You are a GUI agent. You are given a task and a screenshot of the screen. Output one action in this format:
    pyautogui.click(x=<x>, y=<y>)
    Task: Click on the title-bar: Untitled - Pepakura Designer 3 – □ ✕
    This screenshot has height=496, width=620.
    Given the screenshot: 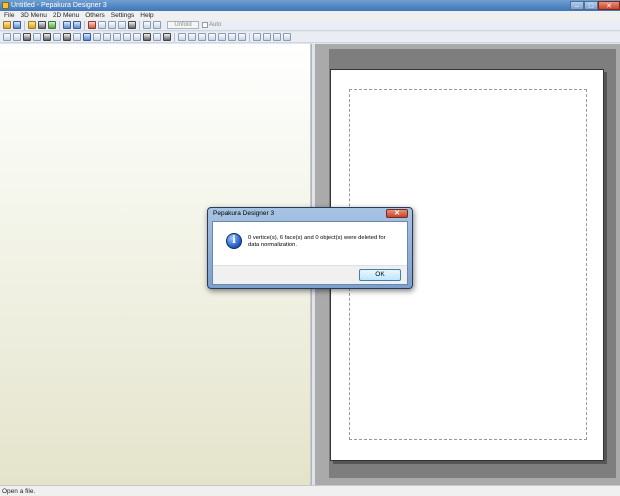 What is the action you would take?
    pyautogui.click(x=310, y=5)
    